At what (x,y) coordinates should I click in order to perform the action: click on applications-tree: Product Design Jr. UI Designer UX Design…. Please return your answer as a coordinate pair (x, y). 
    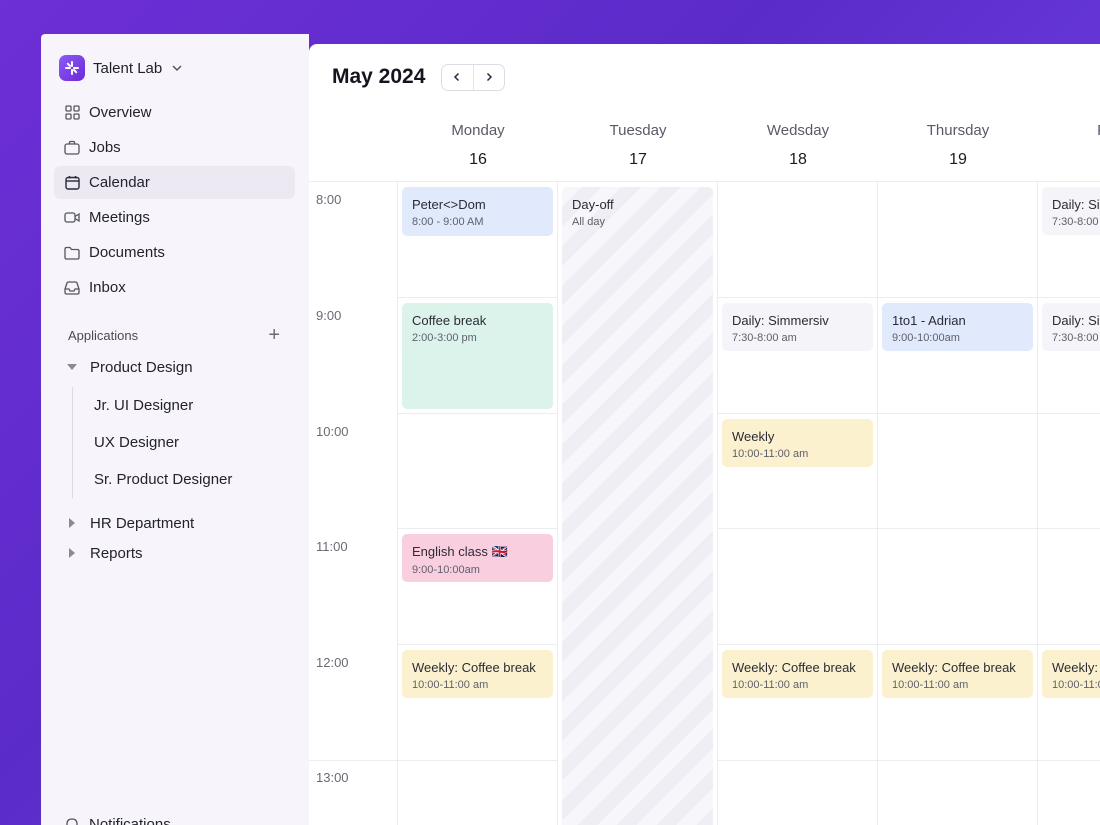
    Looking at the image, I should click on (183, 460).